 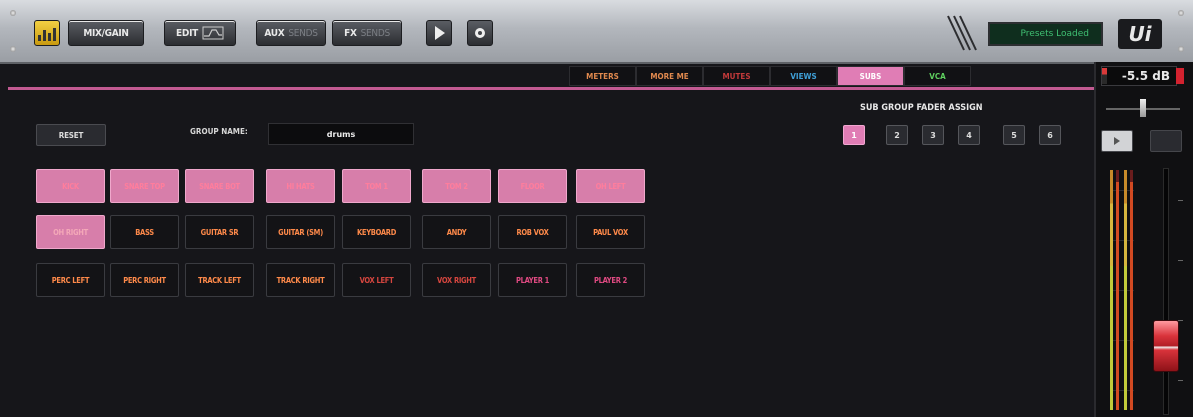 I want to click on sub-group-button-label: 5, so click(x=1014, y=135).